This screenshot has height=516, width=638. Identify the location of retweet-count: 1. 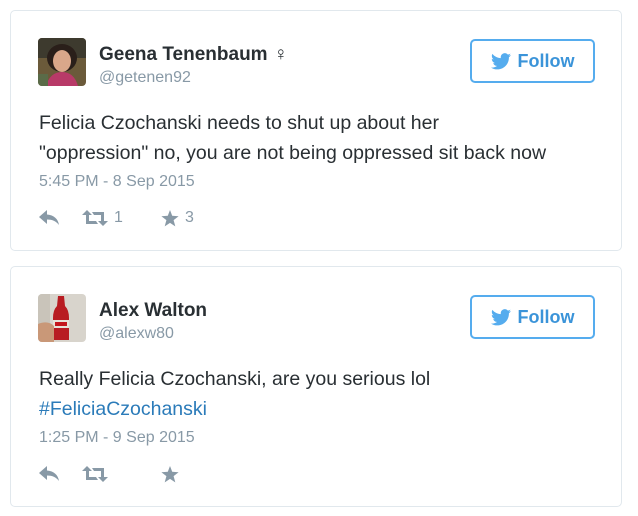
(118, 217).